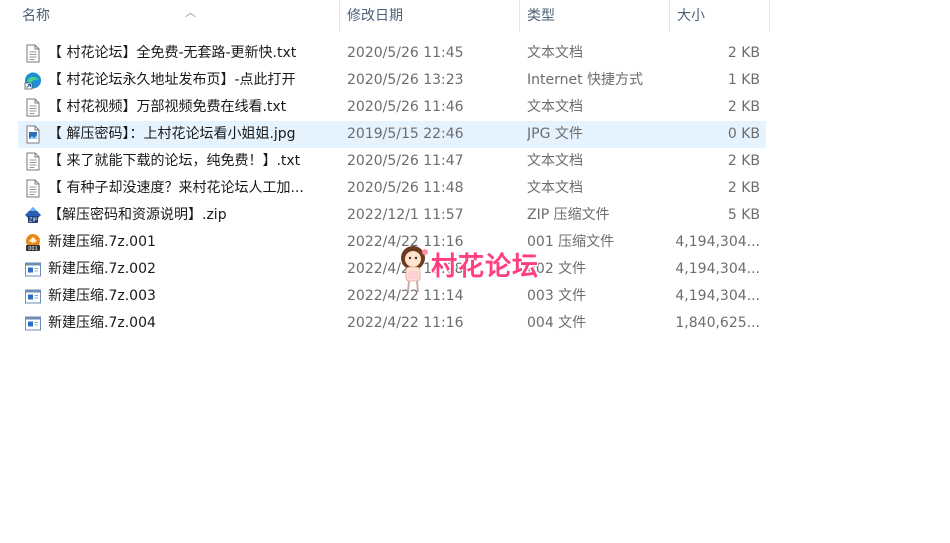 This screenshot has width=950, height=543. What do you see at coordinates (720, 16) in the screenshot?
I see `column-size-header: 大小` at bounding box center [720, 16].